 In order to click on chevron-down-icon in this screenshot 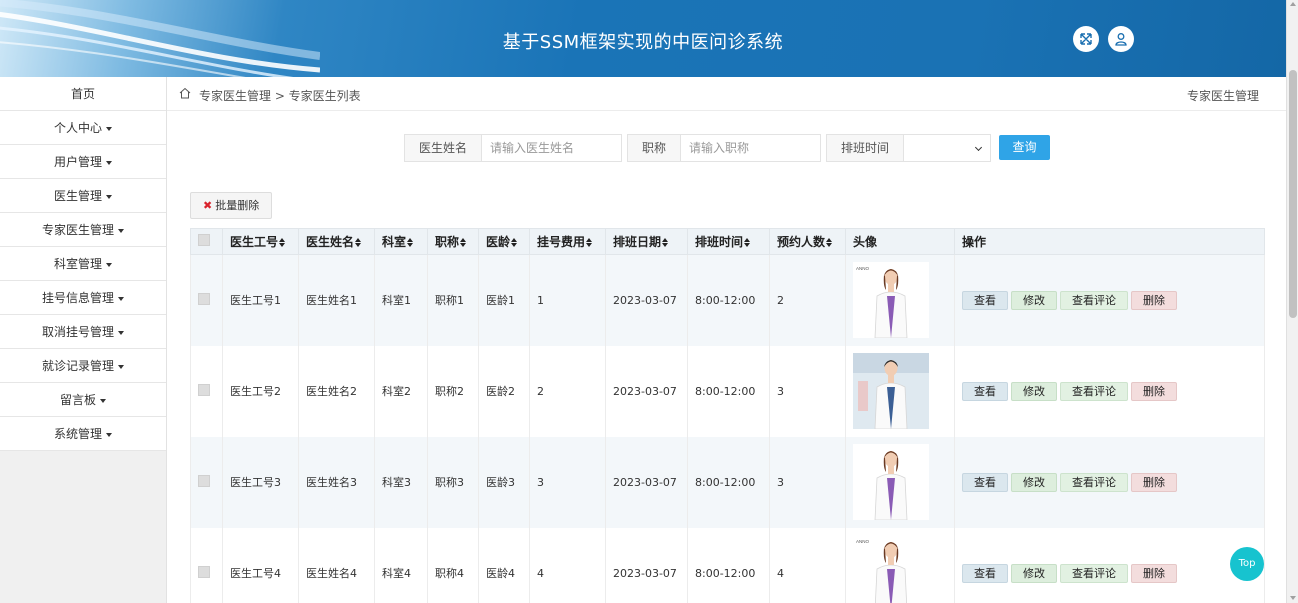, I will do `click(978, 147)`.